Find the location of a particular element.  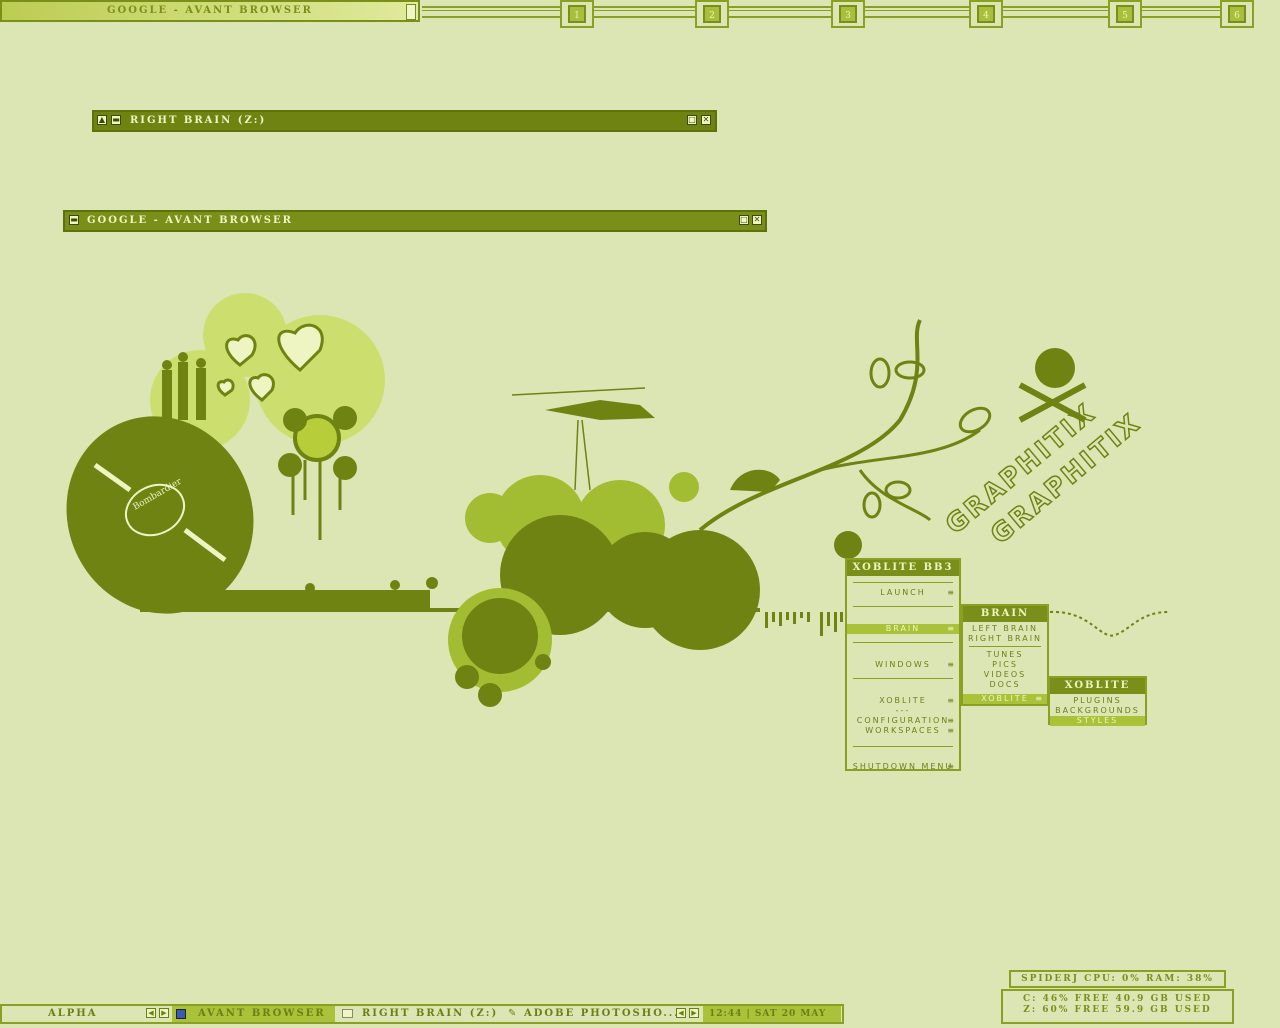

window-google: ▬ GOOGLE - AVANT BROWSER □ ✕ is located at coordinates (415, 221).